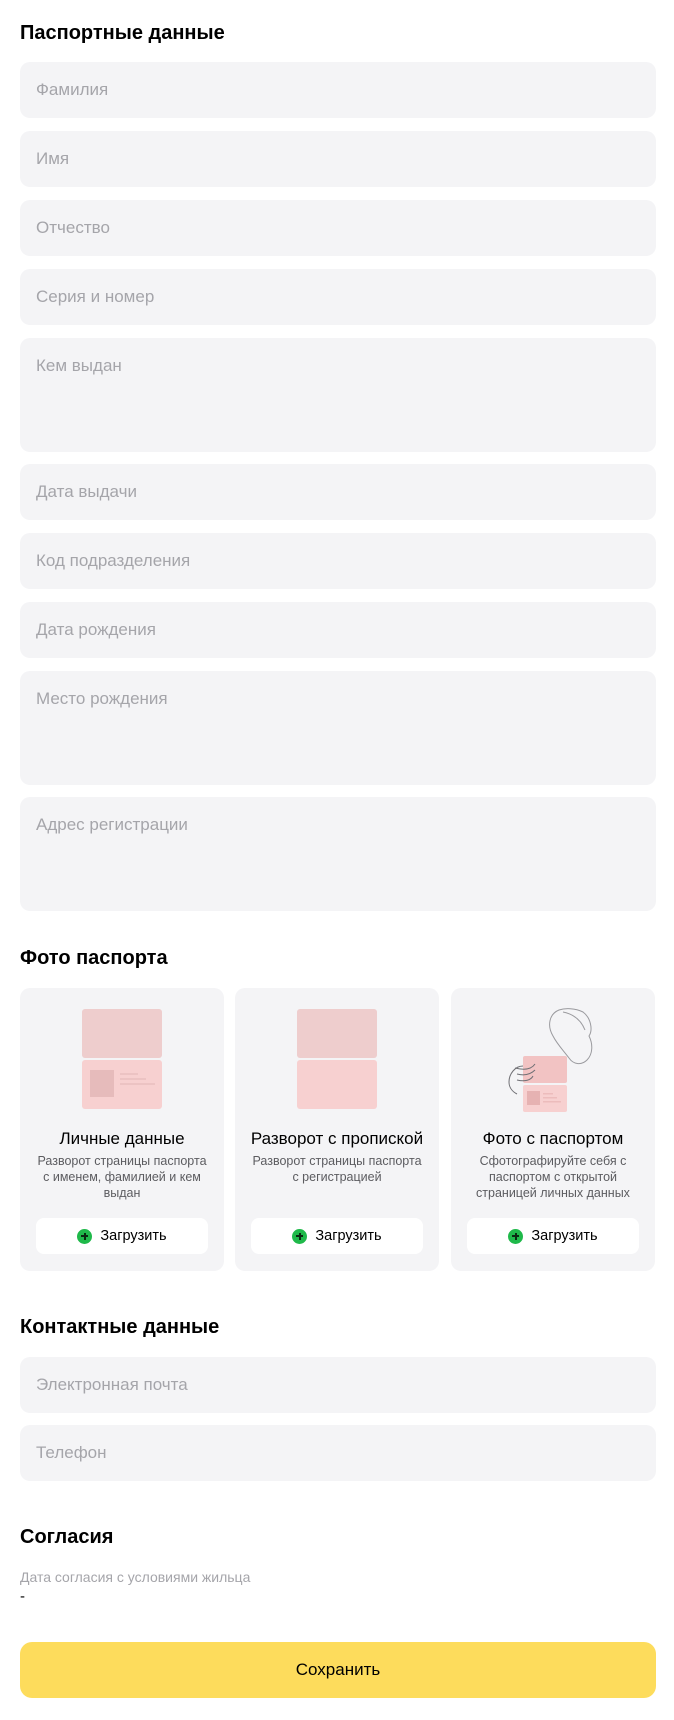 The image size is (674, 1720). What do you see at coordinates (550, 1060) in the screenshot?
I see `selfie-with-passport-icon` at bounding box center [550, 1060].